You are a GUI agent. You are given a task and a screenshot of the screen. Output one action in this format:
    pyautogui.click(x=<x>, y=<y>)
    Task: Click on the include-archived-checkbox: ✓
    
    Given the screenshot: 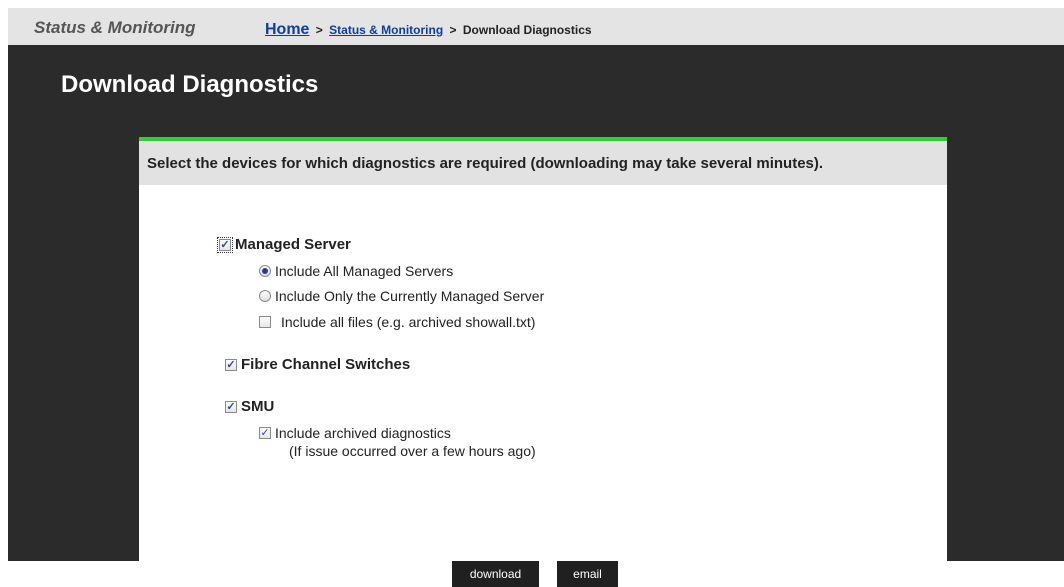 What is the action you would take?
    pyautogui.click(x=265, y=433)
    